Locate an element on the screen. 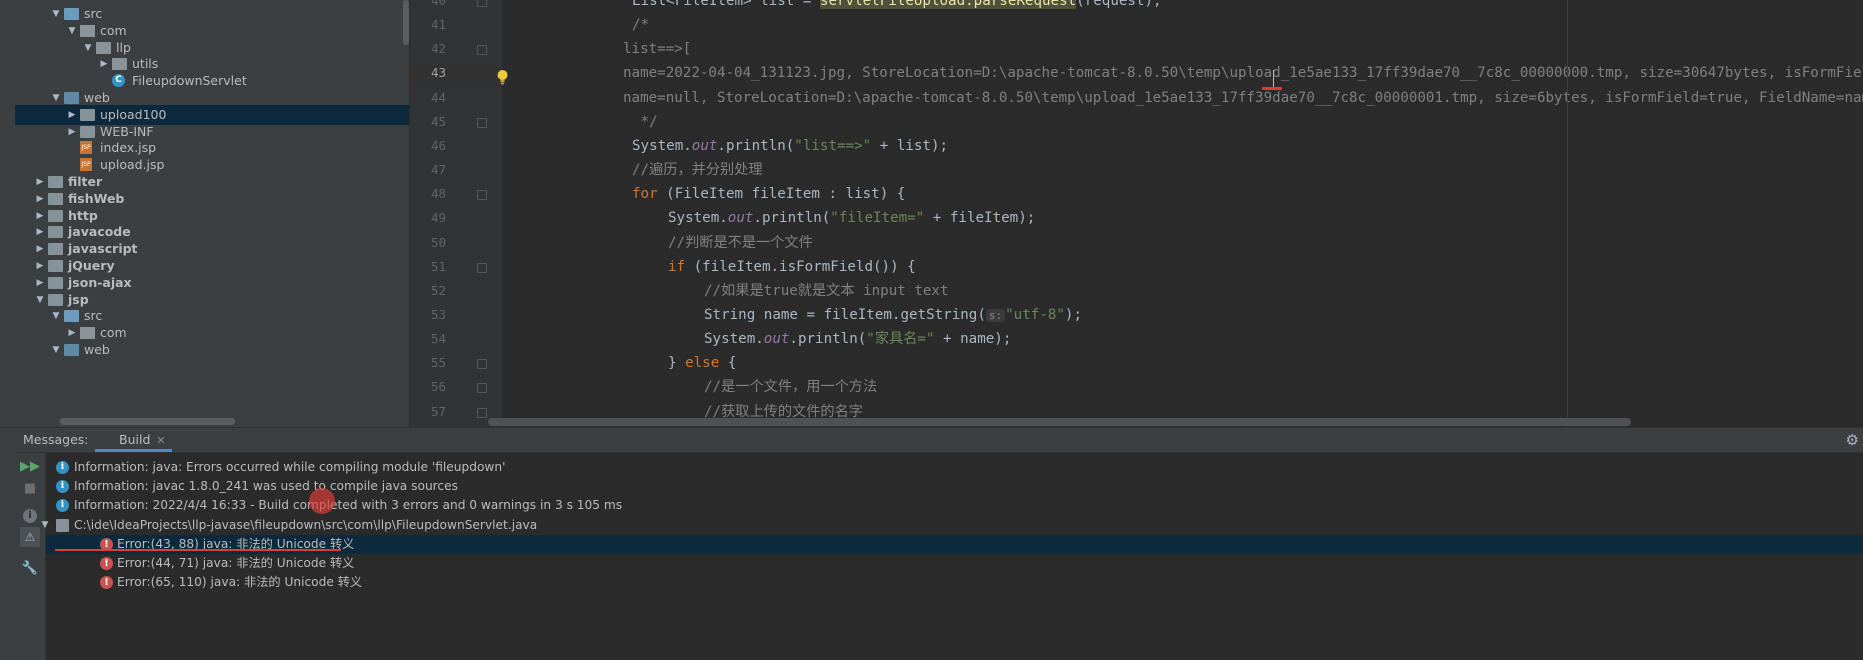 This screenshot has height=660, width=1863. line-number: 43 is located at coordinates (438, 73).